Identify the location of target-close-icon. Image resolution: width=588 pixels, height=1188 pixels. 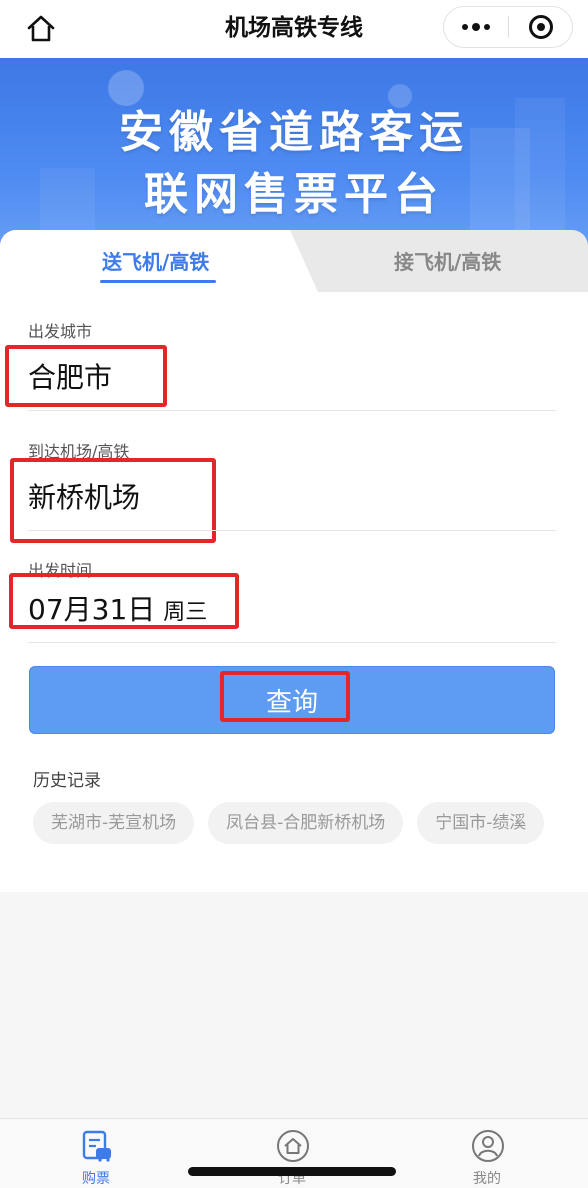
(540, 27).